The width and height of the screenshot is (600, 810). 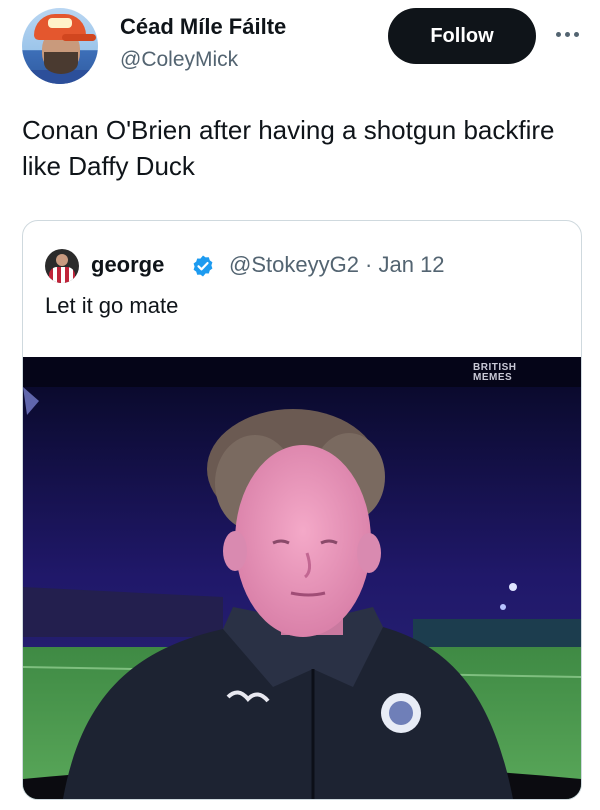 What do you see at coordinates (203, 27) in the screenshot?
I see `author-display-name: Céad Míle Fáilte` at bounding box center [203, 27].